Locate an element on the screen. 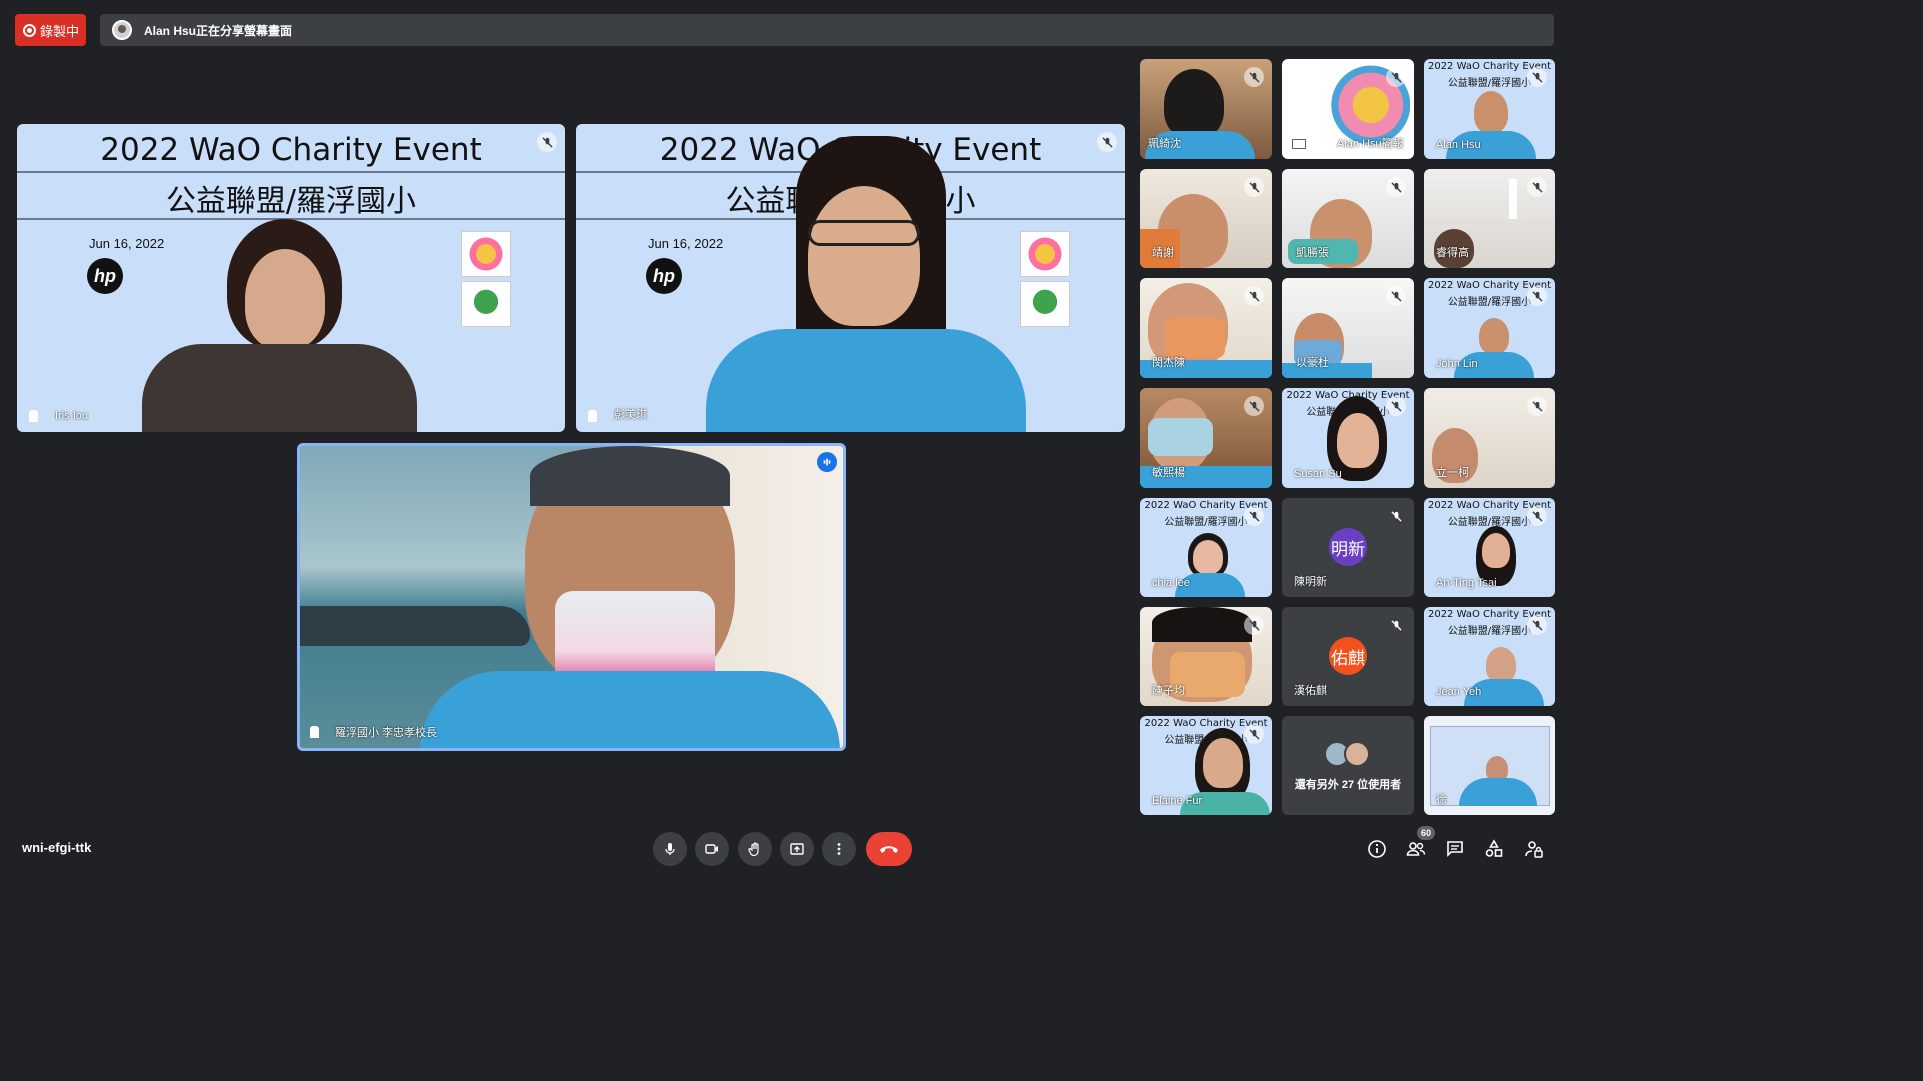 The height and width of the screenshot is (1081, 1923). grid-tile: 珮綺沈 is located at coordinates (1206, 109).